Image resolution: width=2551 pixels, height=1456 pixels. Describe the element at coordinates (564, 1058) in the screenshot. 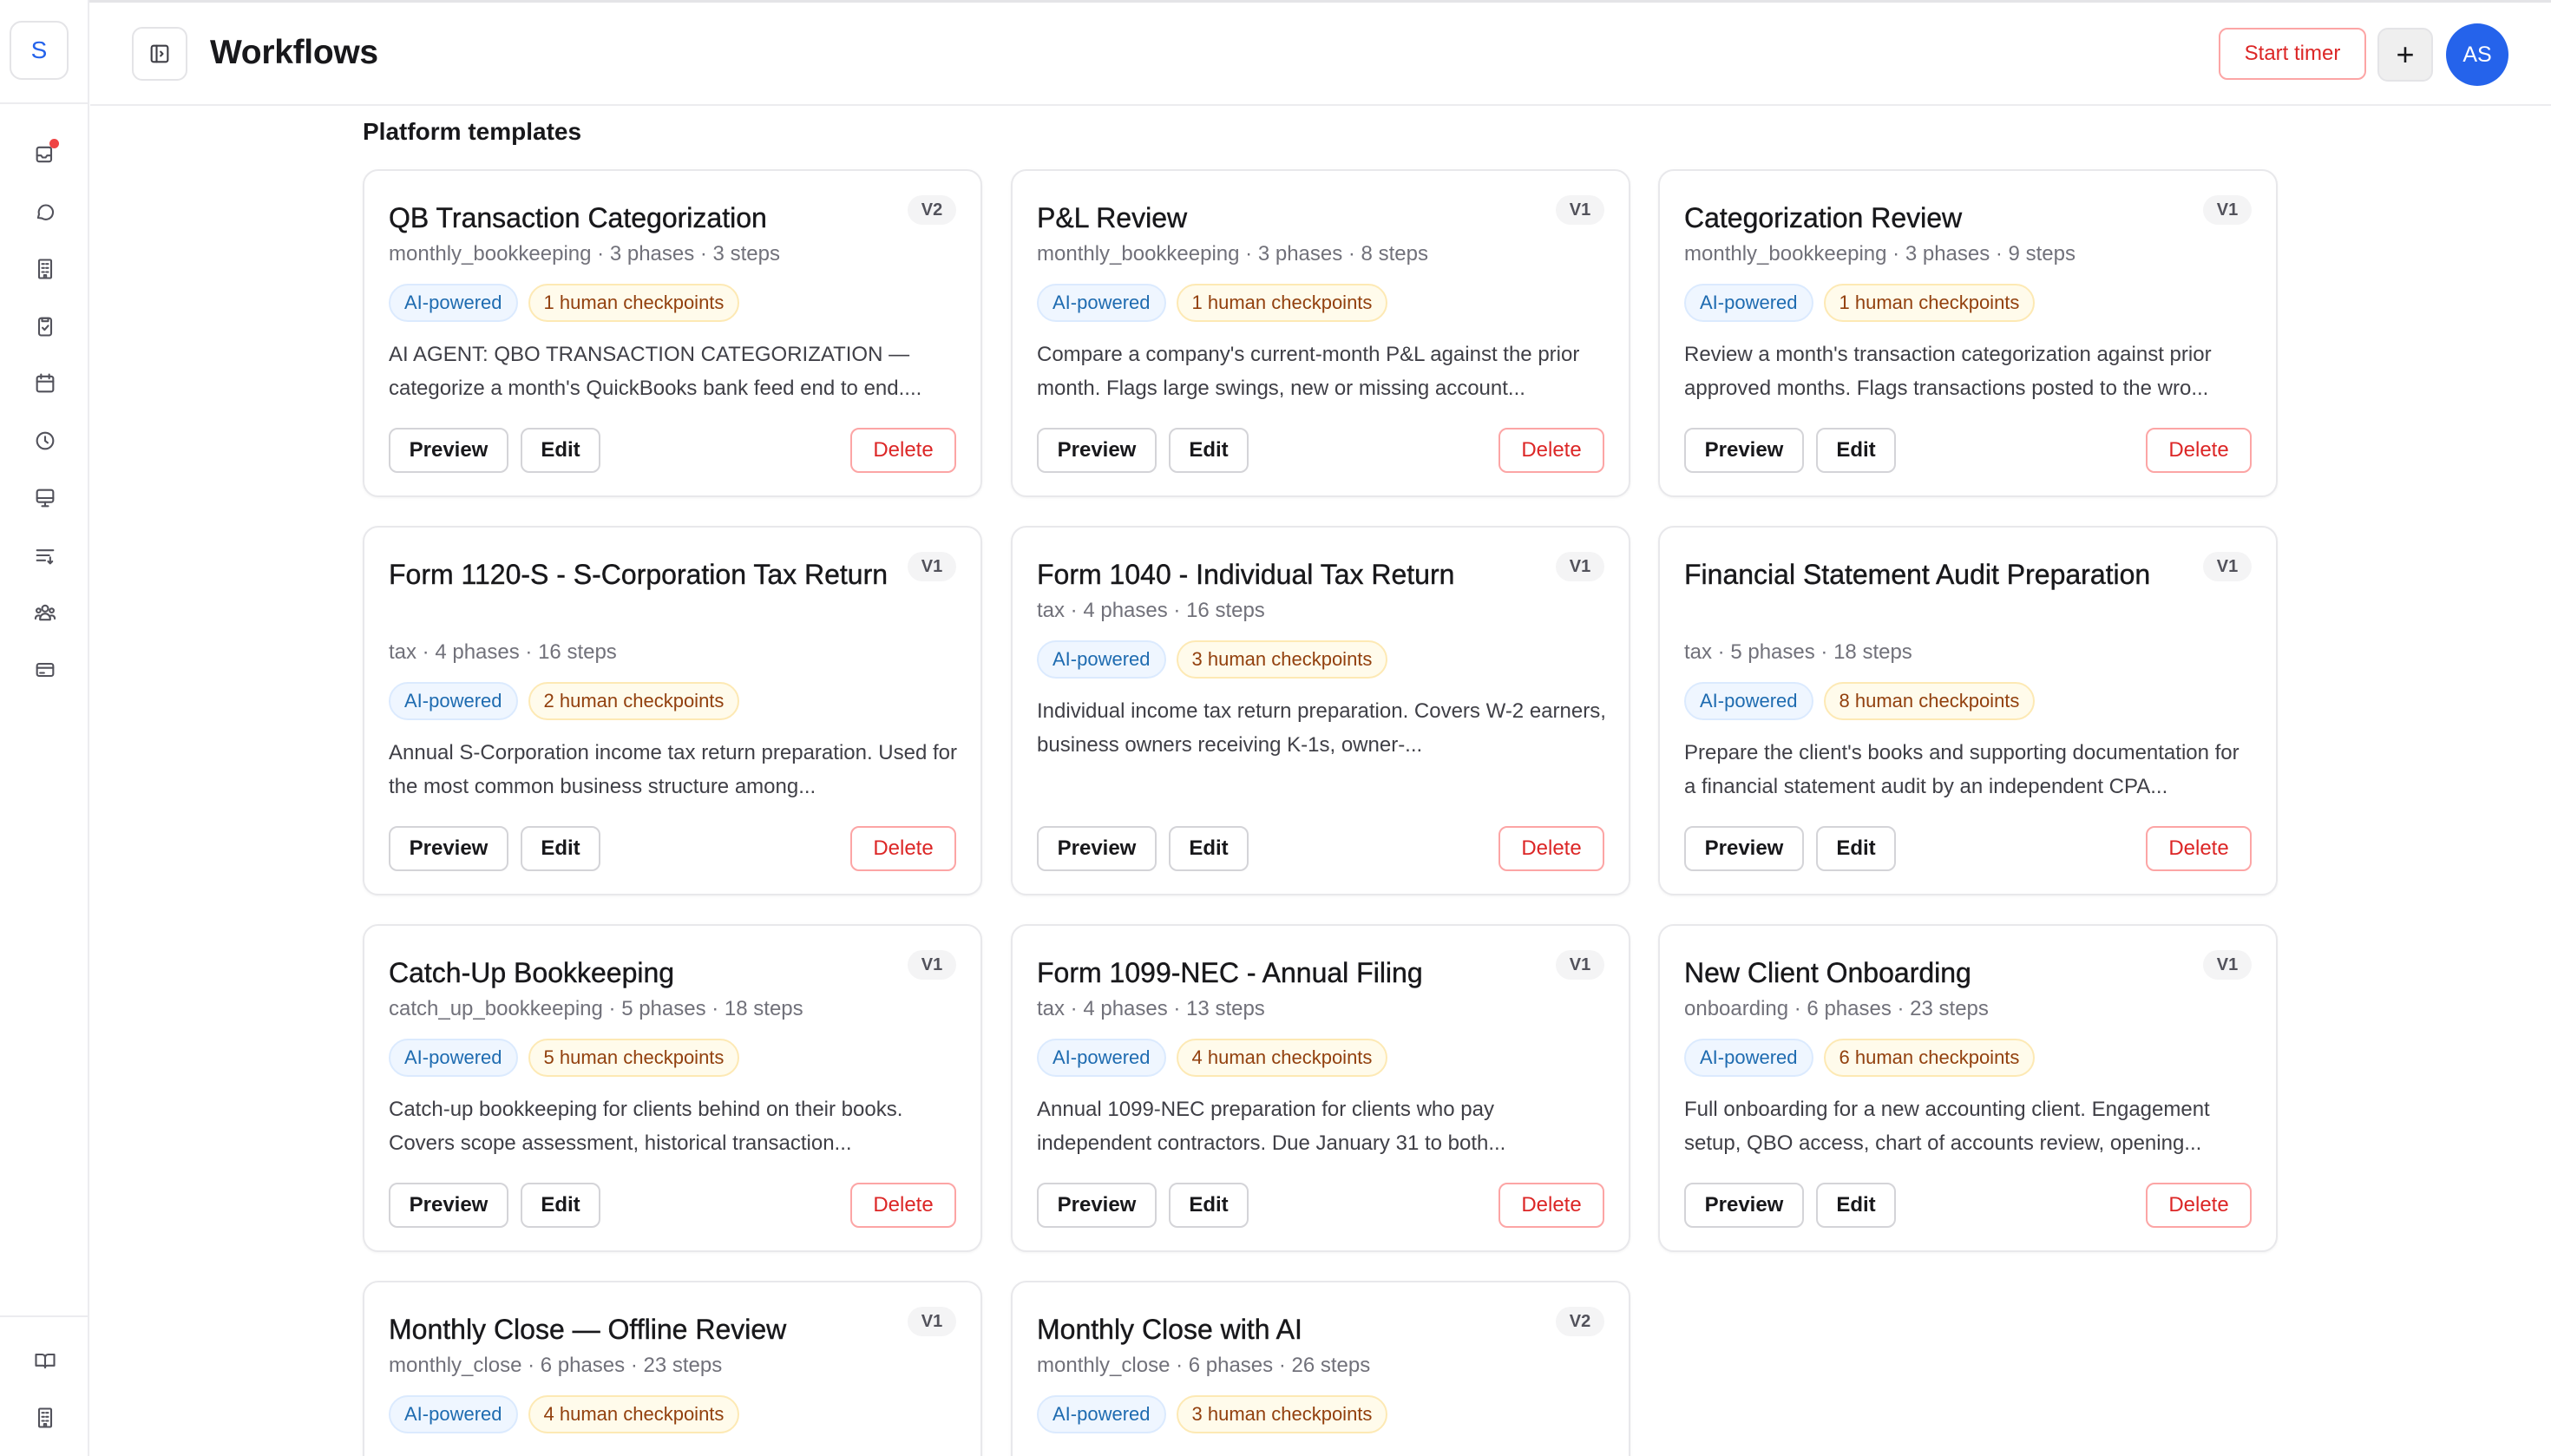

I see `badge-row: AI-powered 5 human checkpoints` at that location.